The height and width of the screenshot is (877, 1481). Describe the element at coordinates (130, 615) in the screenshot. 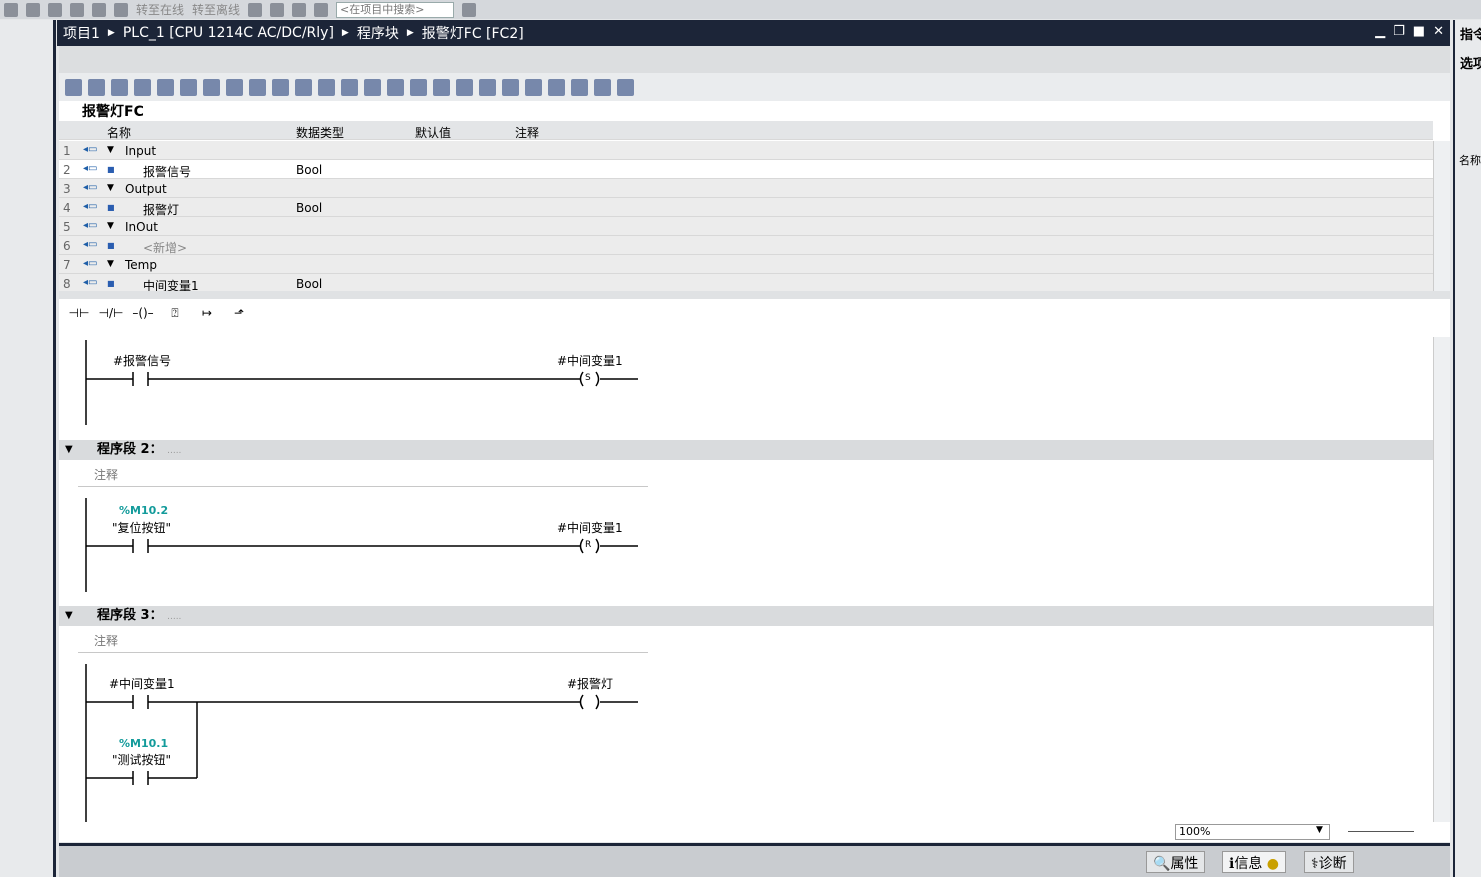

I see `network-title: 程序段 3：` at that location.